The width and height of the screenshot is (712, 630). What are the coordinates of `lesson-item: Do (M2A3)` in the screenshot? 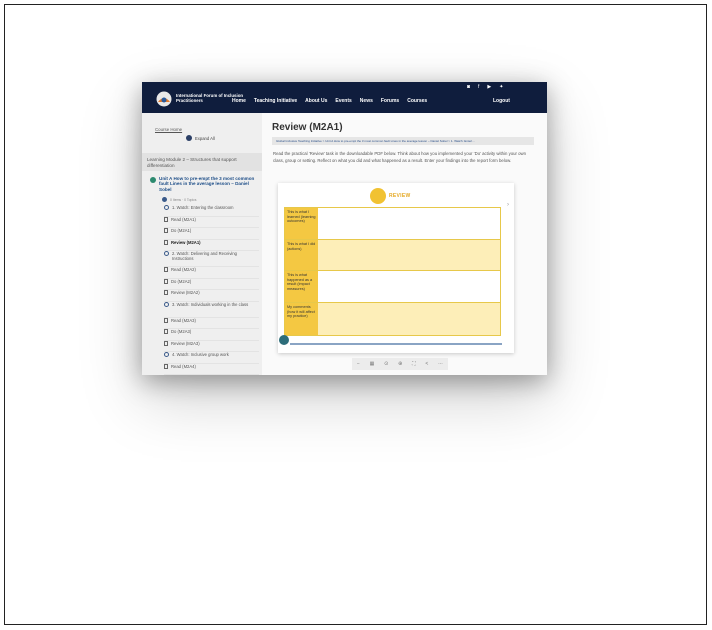 It's located at (211, 335).